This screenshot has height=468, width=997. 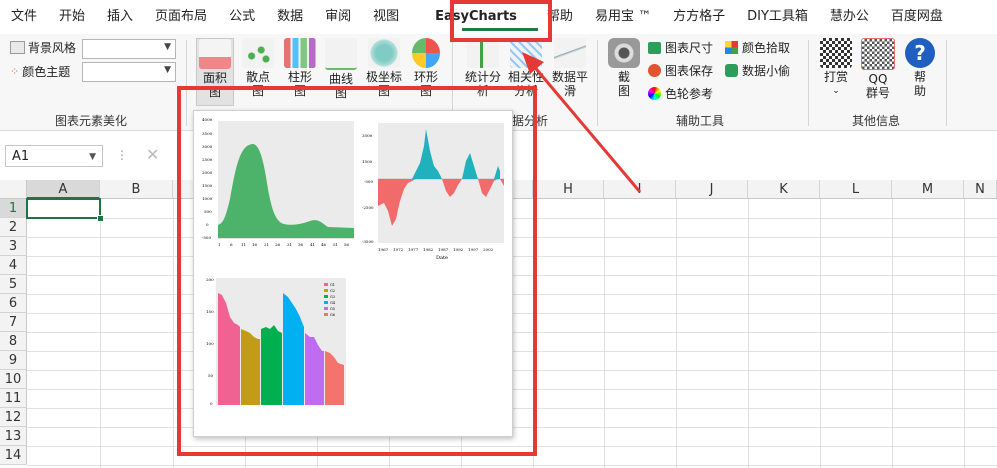 What do you see at coordinates (689, 71) in the screenshot?
I see `chart-save-label: 图表保存` at bounding box center [689, 71].